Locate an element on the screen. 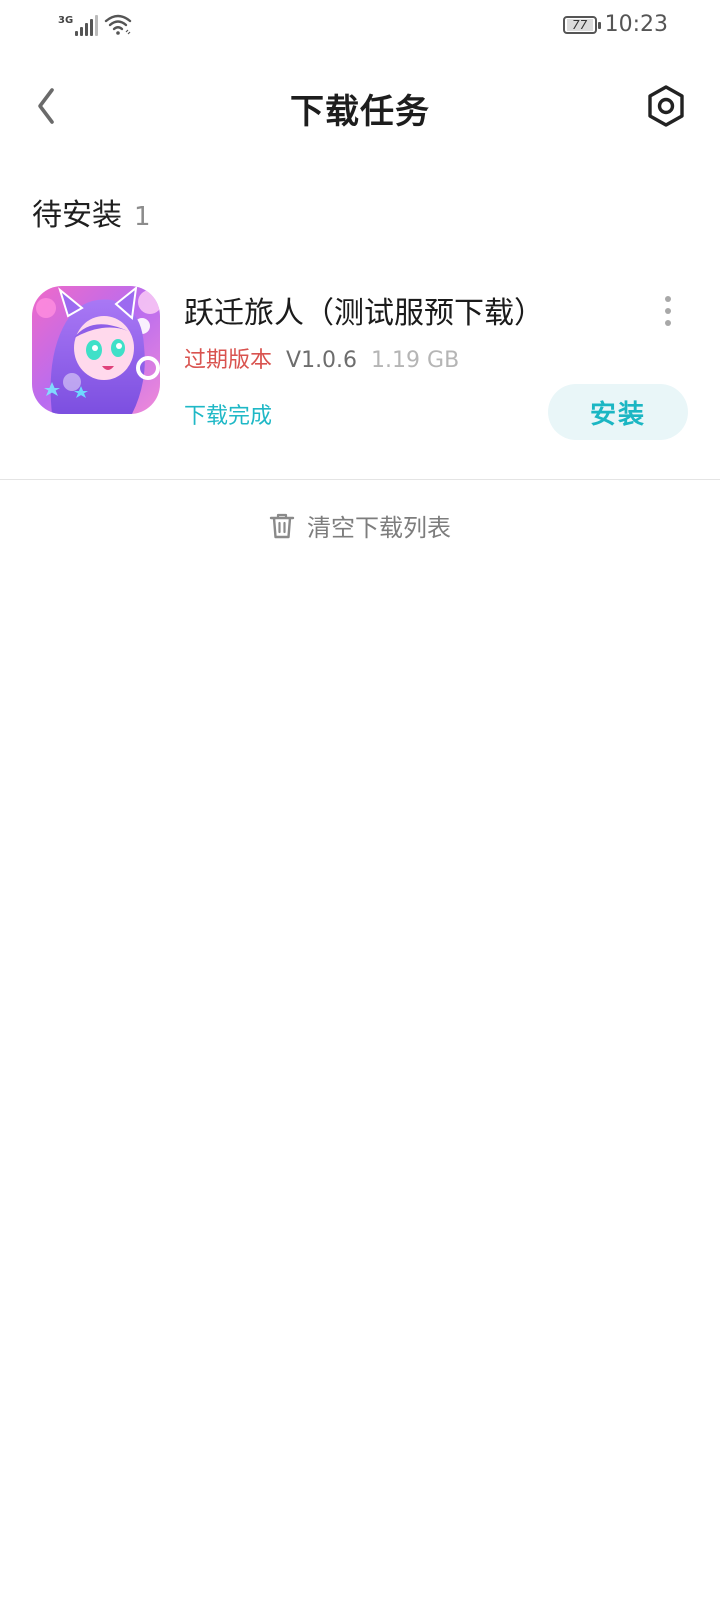  network-type-label: 3G is located at coordinates (66, 20).